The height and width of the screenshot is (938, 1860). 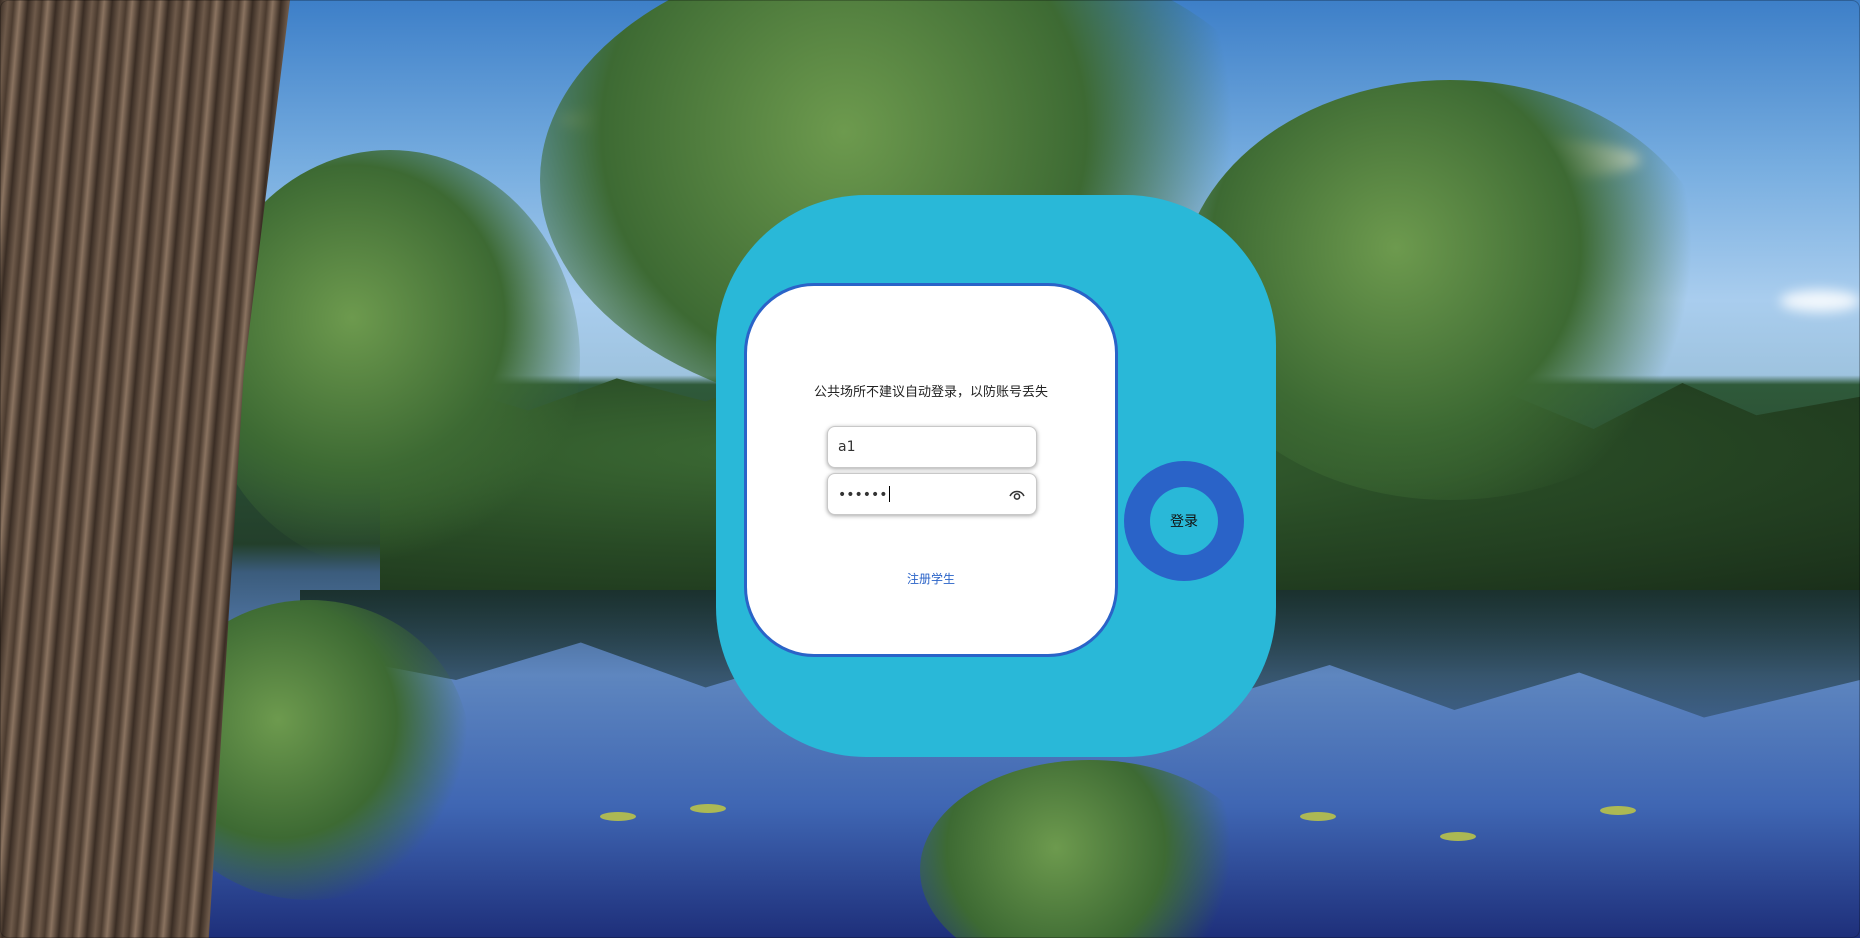 I want to click on auto-login-notice: 公共场所不建议自动登录，以防账号丢失, so click(x=930, y=392).